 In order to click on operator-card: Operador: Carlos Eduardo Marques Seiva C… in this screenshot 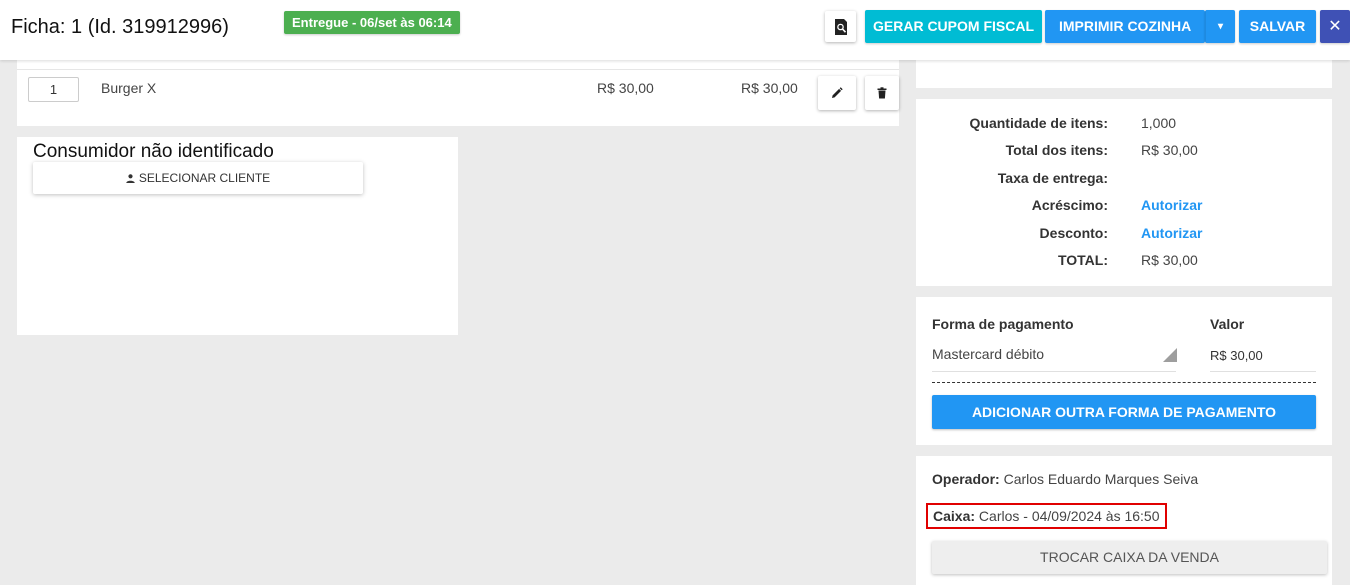, I will do `click(1124, 520)`.